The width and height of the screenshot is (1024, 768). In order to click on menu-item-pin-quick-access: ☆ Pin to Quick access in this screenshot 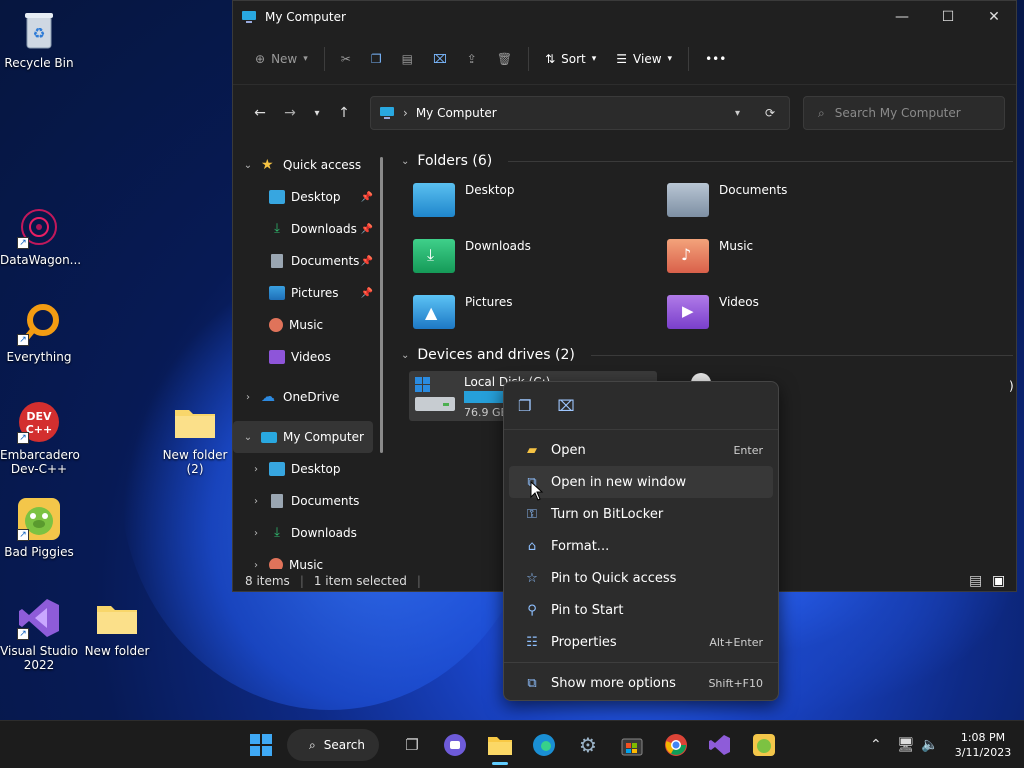, I will do `click(641, 578)`.